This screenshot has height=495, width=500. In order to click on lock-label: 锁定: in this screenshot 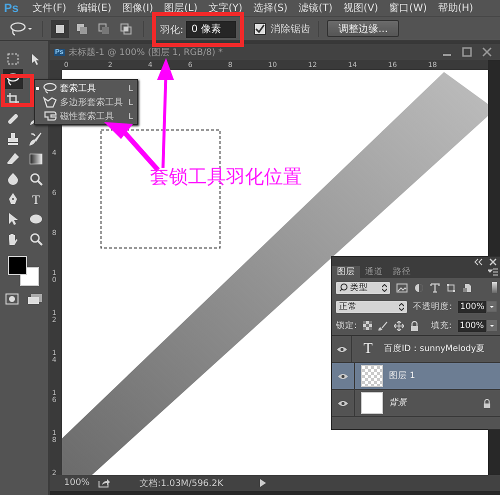, I will do `click(346, 326)`.